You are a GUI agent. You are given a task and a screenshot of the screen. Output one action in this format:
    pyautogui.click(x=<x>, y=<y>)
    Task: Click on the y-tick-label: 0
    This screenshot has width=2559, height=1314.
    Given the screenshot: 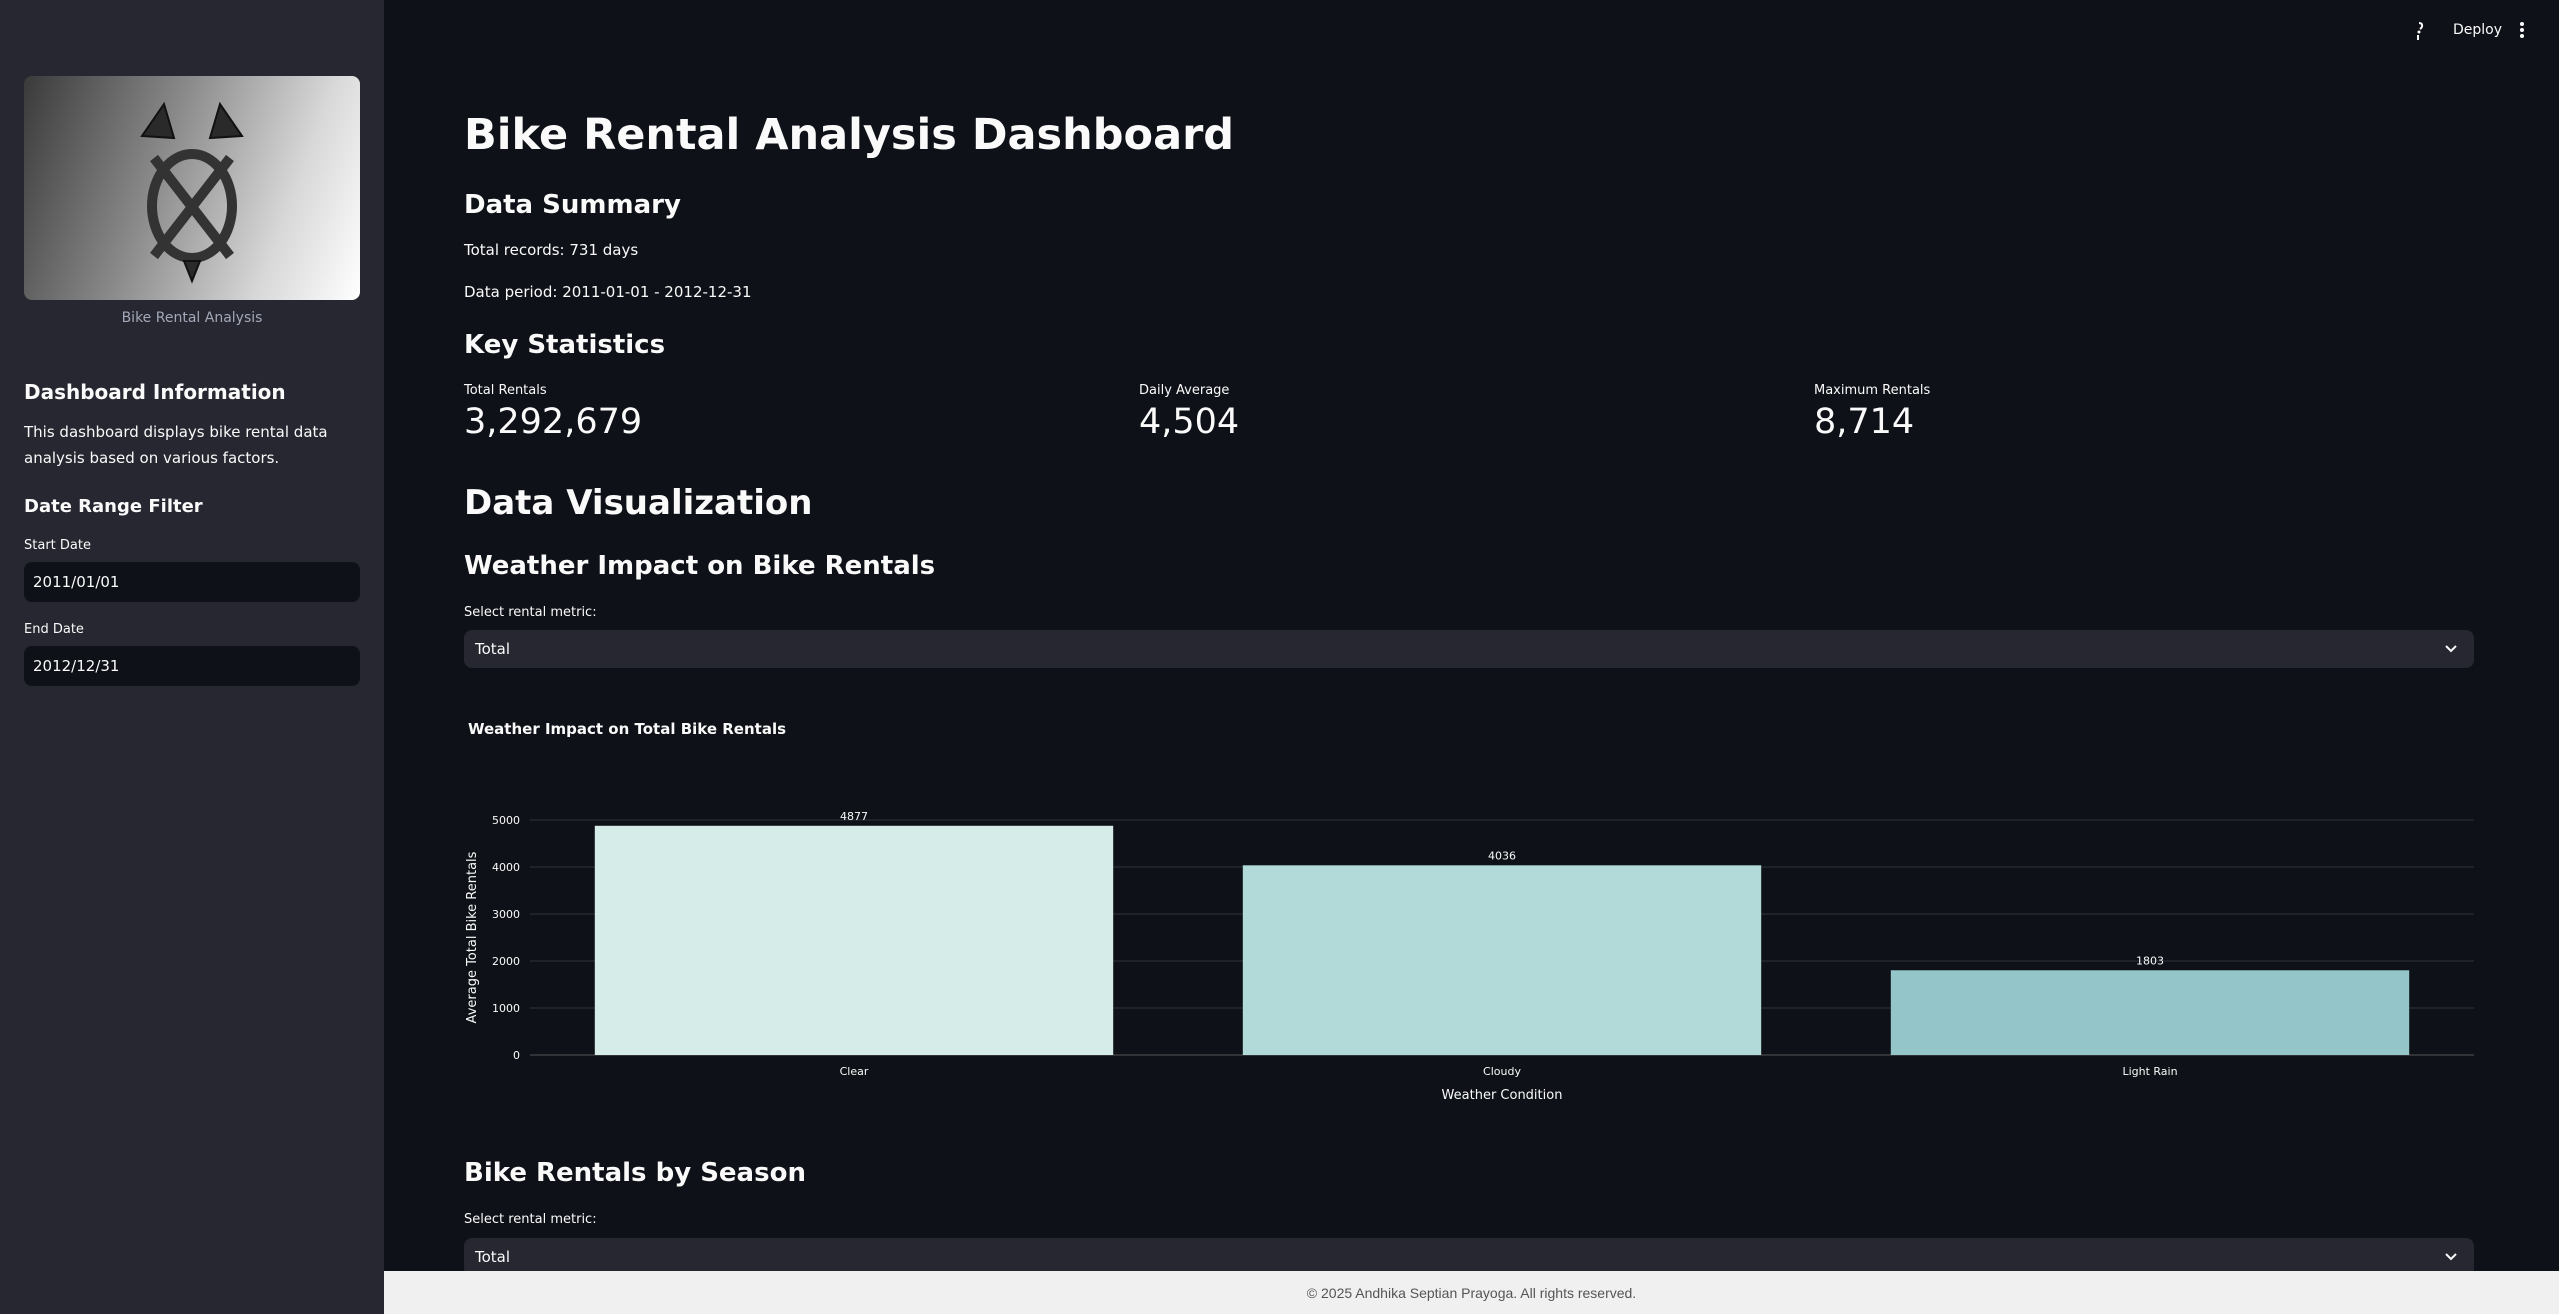 What is the action you would take?
    pyautogui.click(x=516, y=1055)
    